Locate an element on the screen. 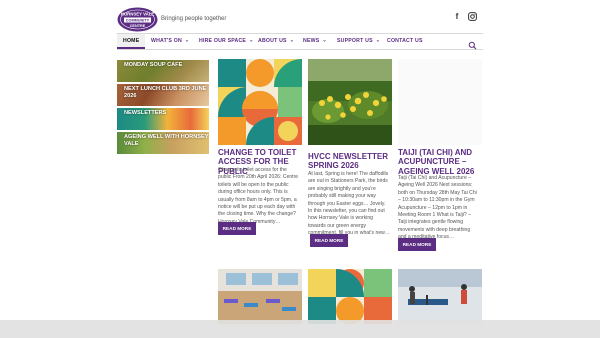 The image size is (600, 338). cookie-notice-bar is located at coordinates (300, 329).